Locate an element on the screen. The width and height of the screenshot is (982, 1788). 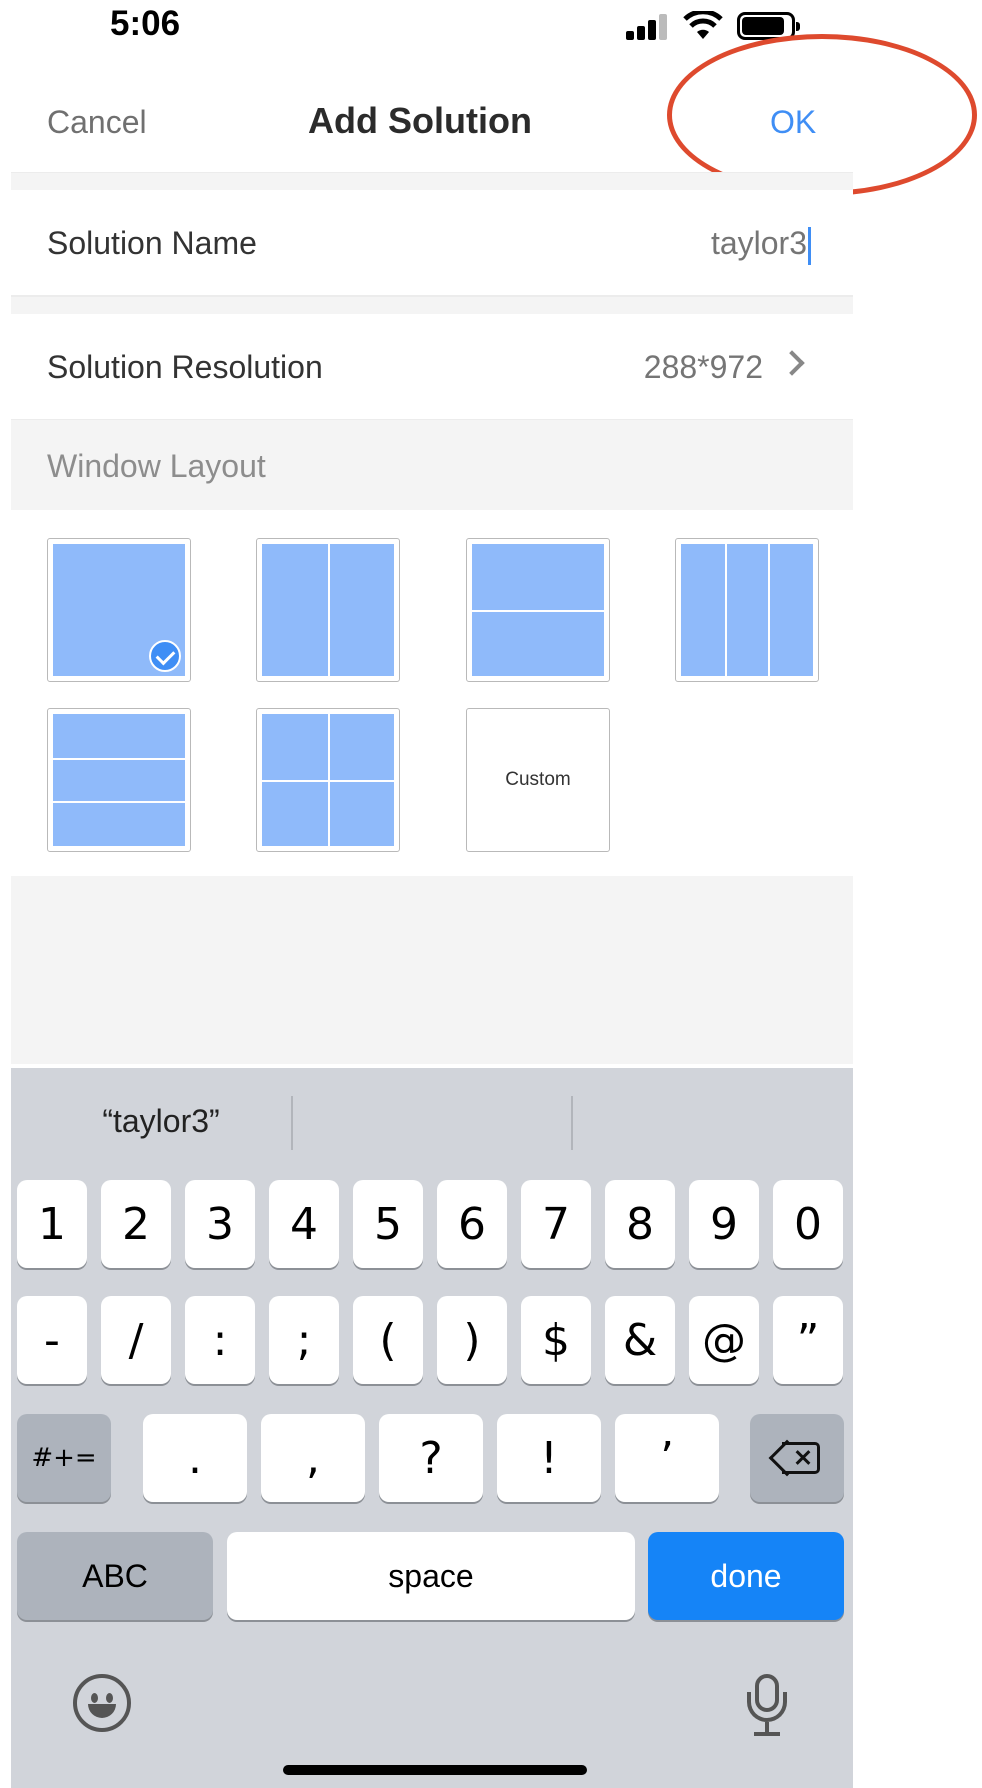
backspace-button is located at coordinates (797, 1458).